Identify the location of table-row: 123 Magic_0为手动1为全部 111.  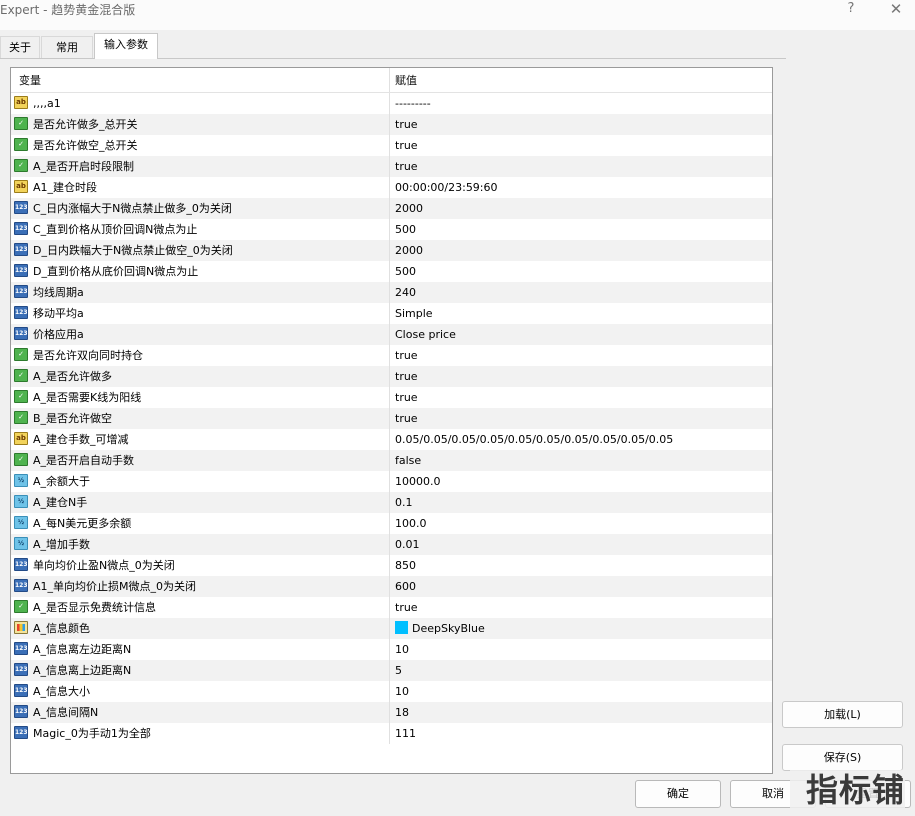
(391, 733).